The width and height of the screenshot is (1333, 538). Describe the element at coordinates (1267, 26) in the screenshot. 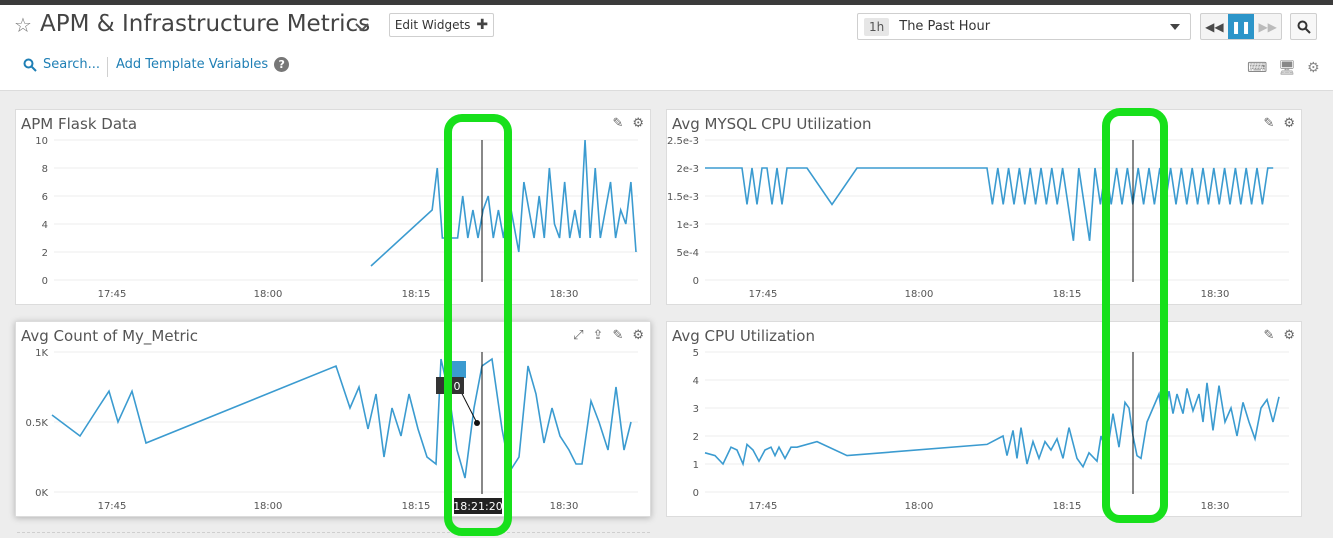

I see `fast-forward-icon: ▶▶` at that location.